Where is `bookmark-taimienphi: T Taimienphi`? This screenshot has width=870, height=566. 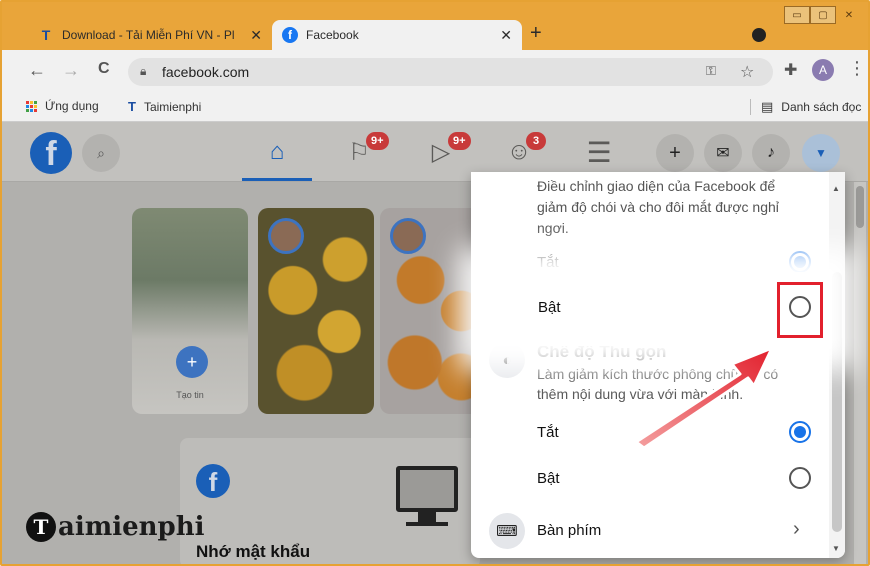
bookmark-taimienphi: T Taimienphi is located at coordinates (164, 106).